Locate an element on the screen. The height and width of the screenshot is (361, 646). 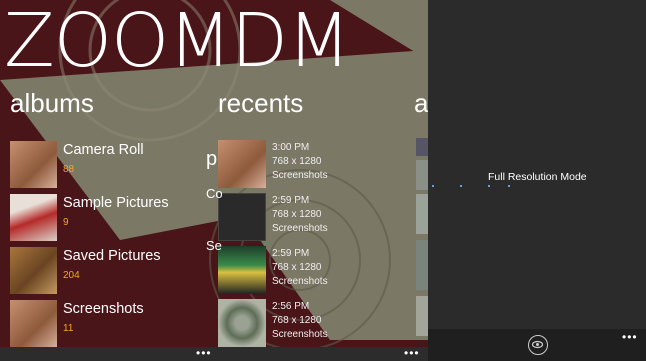
peek-letters-se: Se is located at coordinates (214, 245).